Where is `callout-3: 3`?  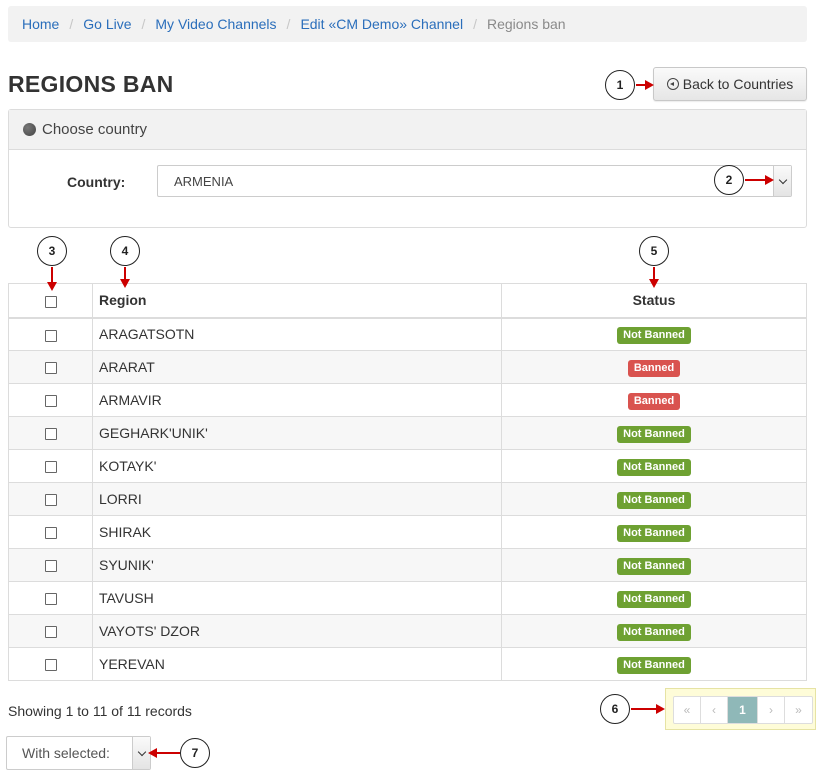 callout-3: 3 is located at coordinates (52, 251).